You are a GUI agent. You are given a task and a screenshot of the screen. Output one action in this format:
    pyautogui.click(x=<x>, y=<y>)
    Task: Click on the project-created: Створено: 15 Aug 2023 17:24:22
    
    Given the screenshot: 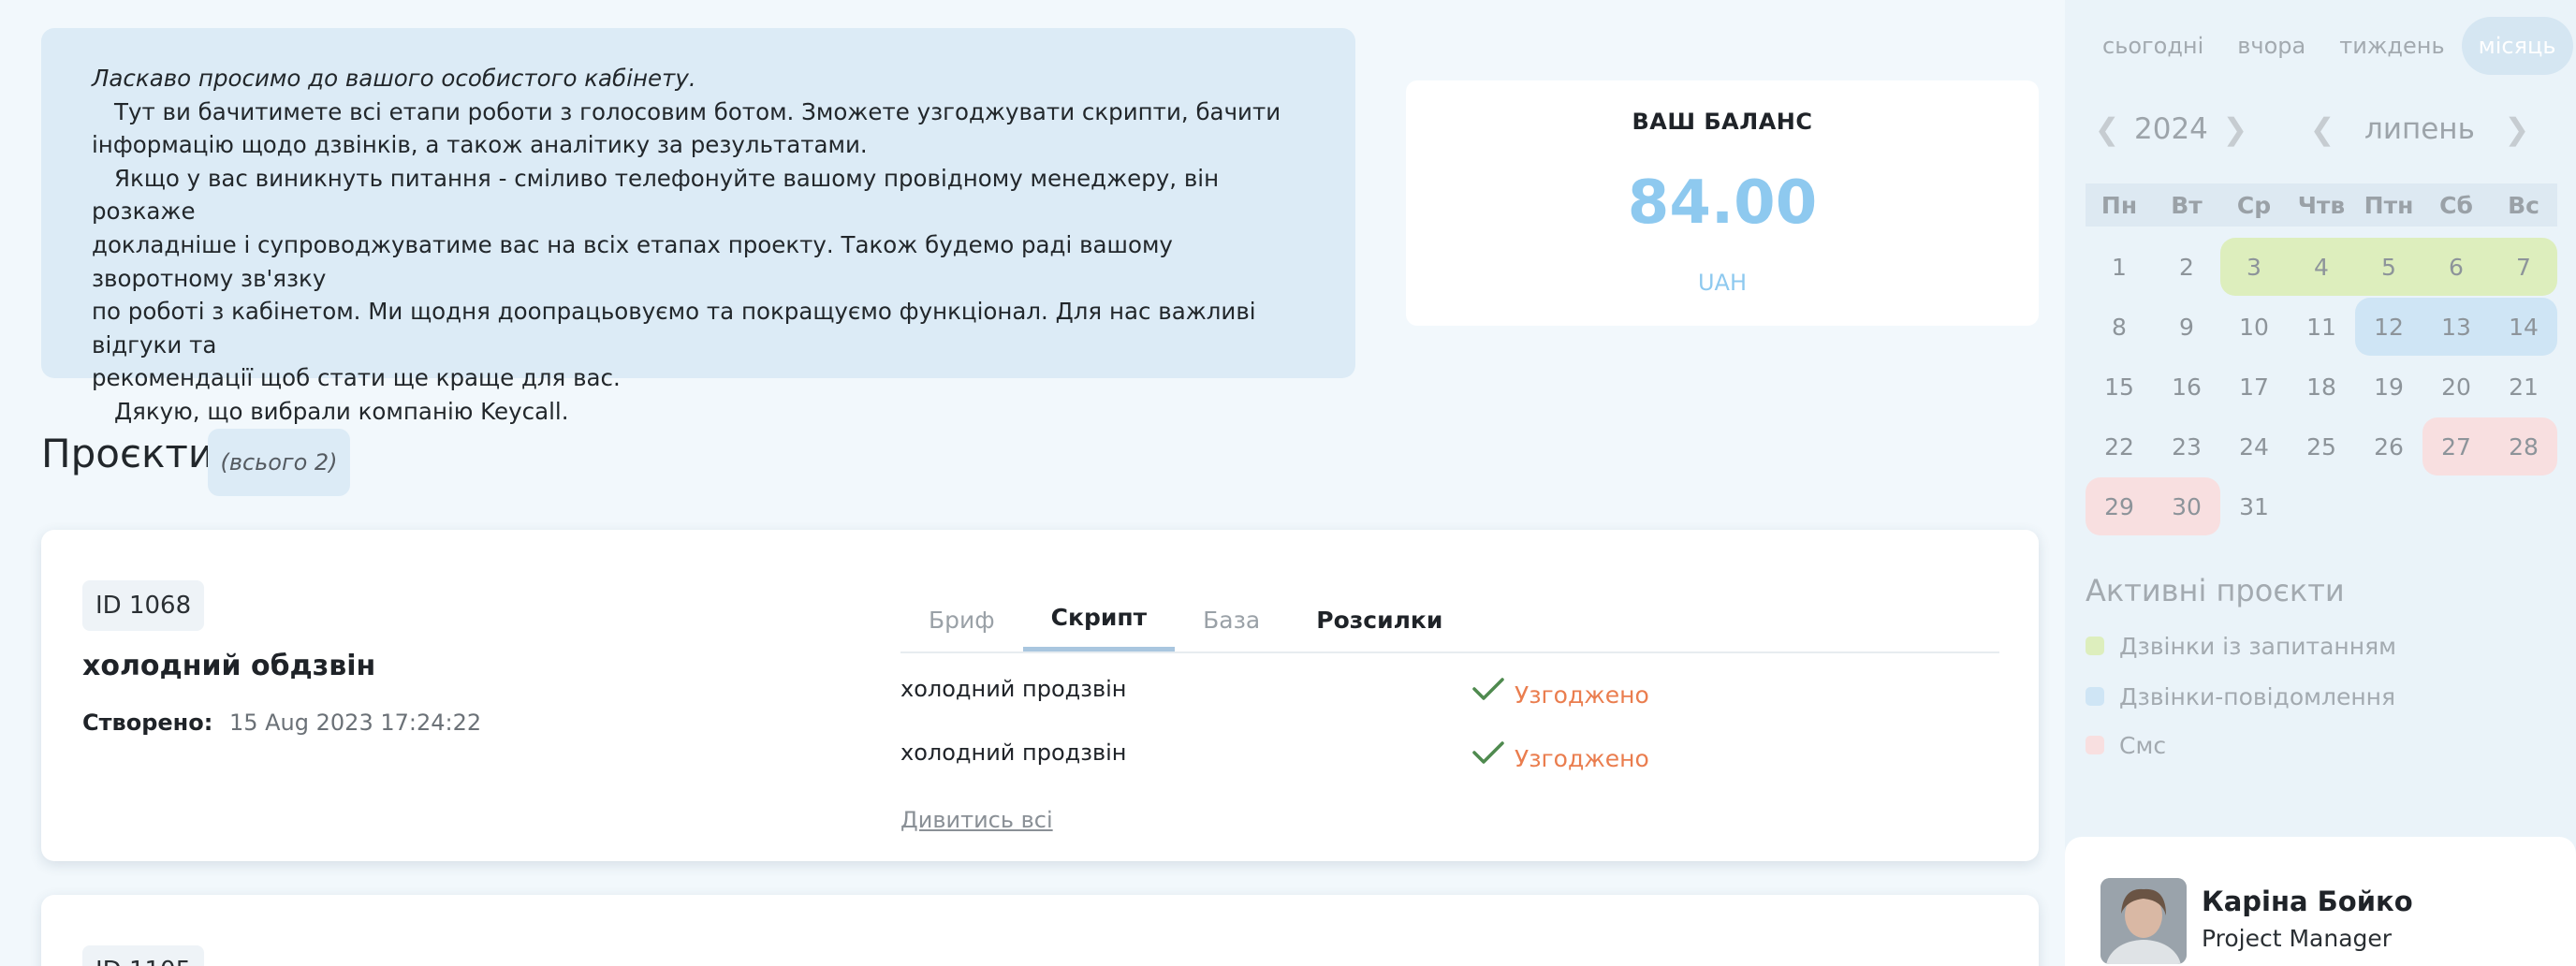 What is the action you would take?
    pyautogui.click(x=281, y=723)
    